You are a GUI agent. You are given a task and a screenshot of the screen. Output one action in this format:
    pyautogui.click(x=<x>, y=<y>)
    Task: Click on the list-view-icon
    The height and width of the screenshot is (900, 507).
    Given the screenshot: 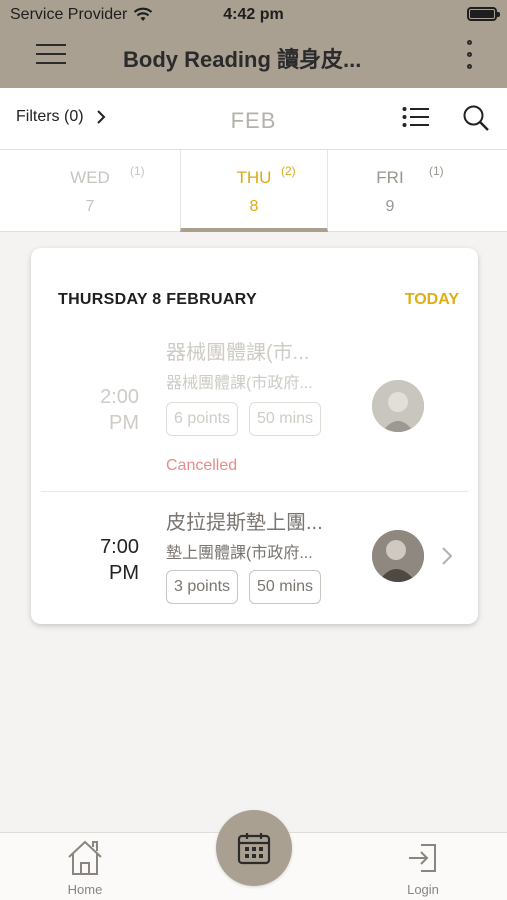 What is the action you would take?
    pyautogui.click(x=416, y=117)
    